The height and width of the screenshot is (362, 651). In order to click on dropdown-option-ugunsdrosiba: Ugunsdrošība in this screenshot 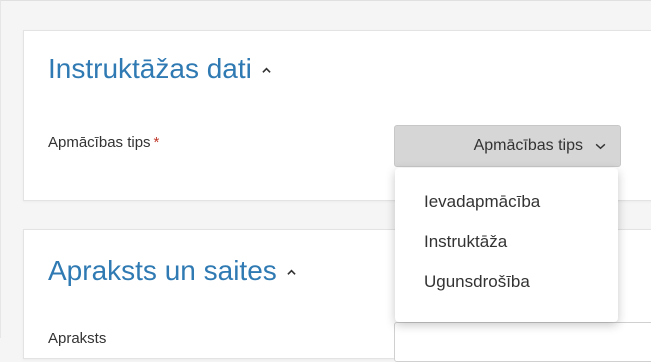, I will do `click(506, 282)`.